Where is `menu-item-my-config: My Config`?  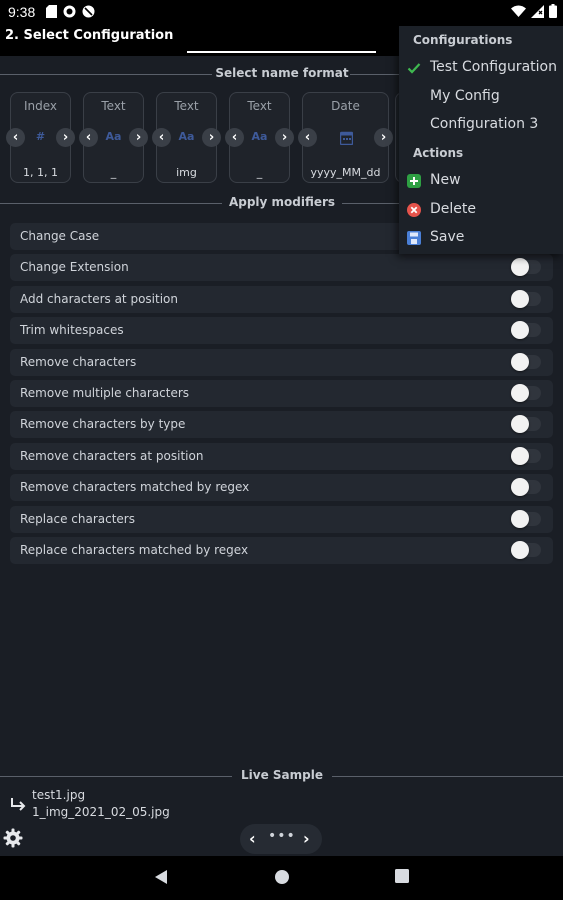
menu-item-my-config: My Config is located at coordinates (481, 97).